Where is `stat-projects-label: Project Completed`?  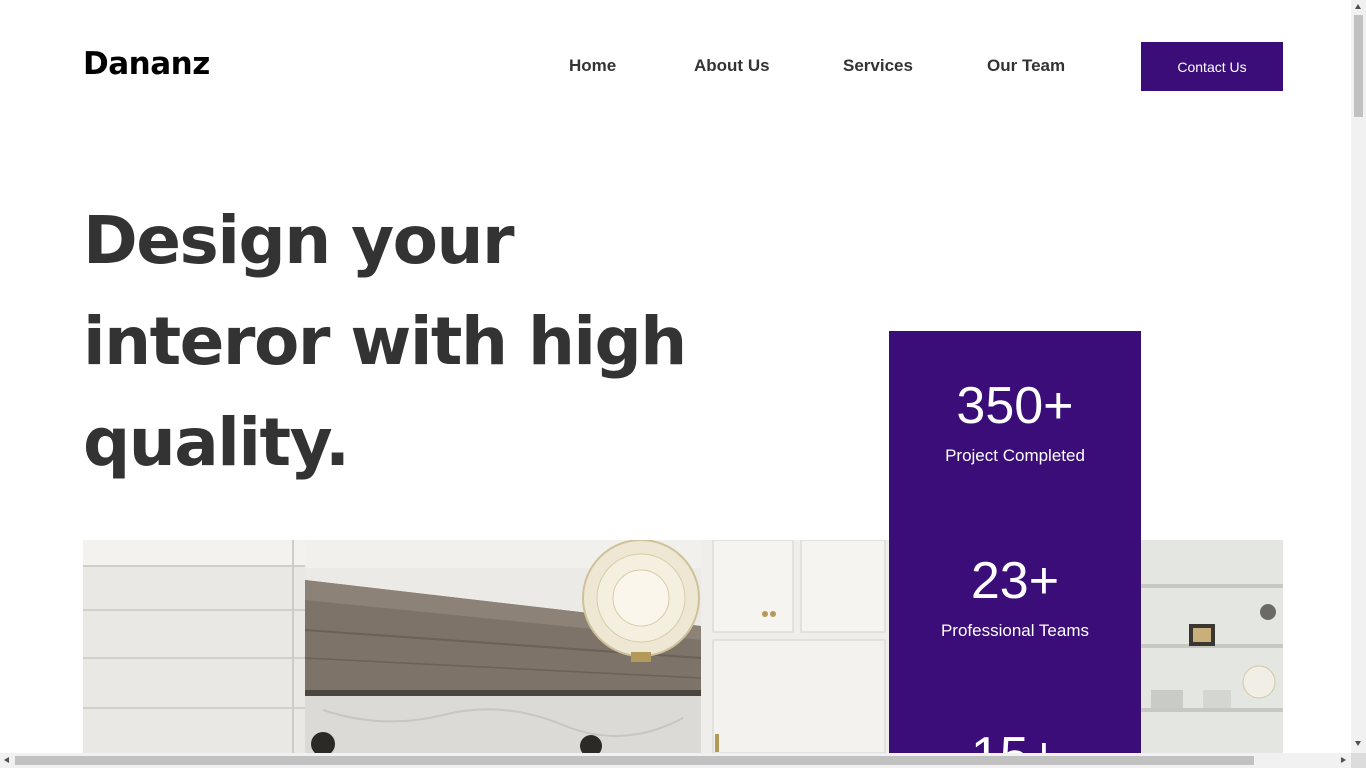 stat-projects-label: Project Completed is located at coordinates (1015, 455).